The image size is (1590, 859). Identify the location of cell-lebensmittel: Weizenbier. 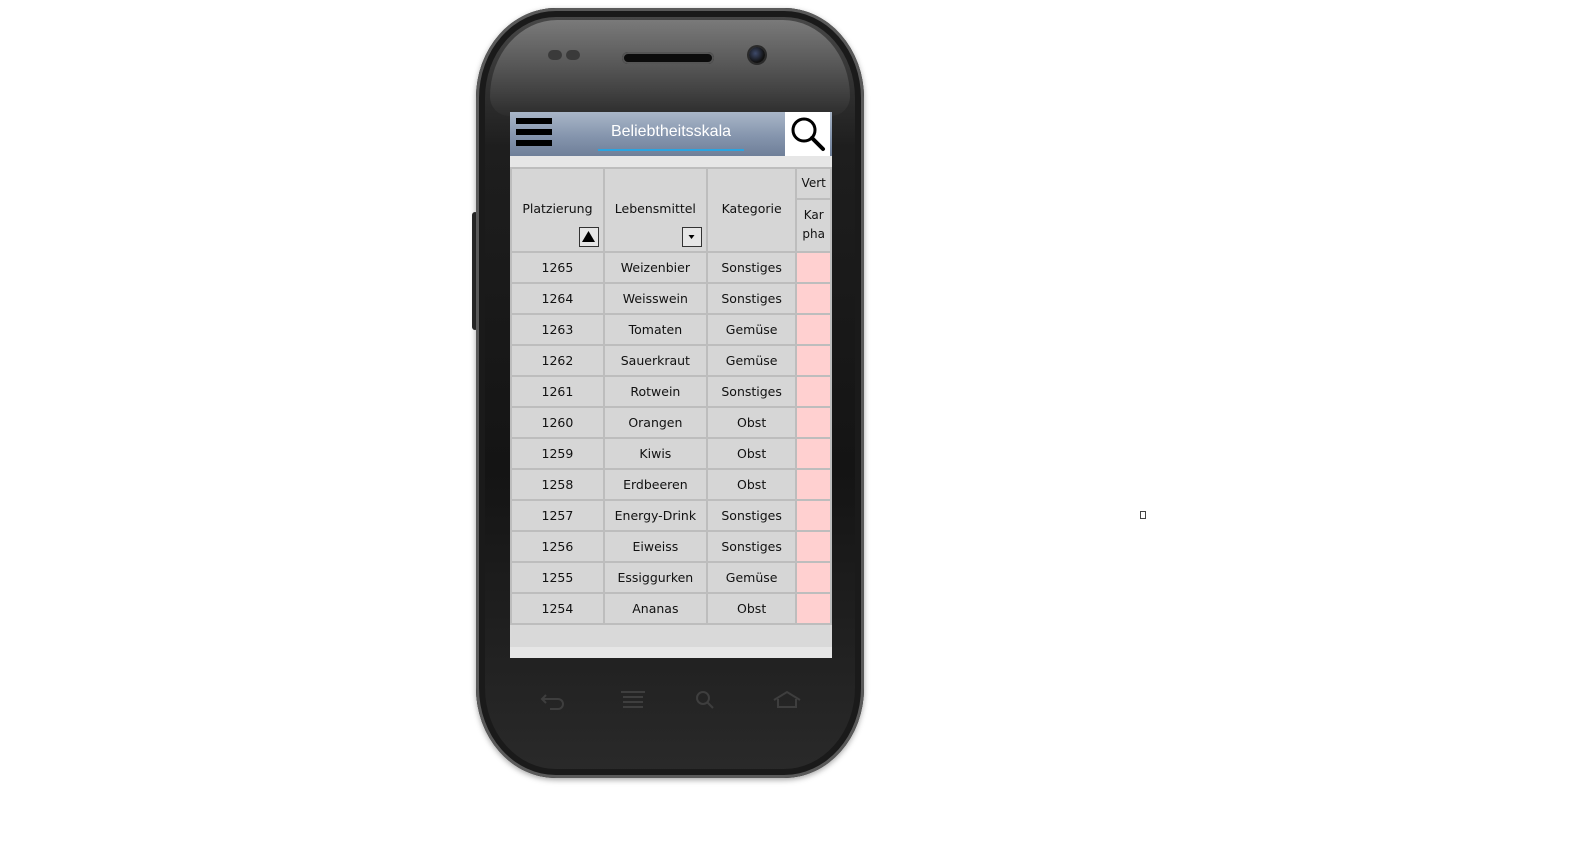
(655, 267).